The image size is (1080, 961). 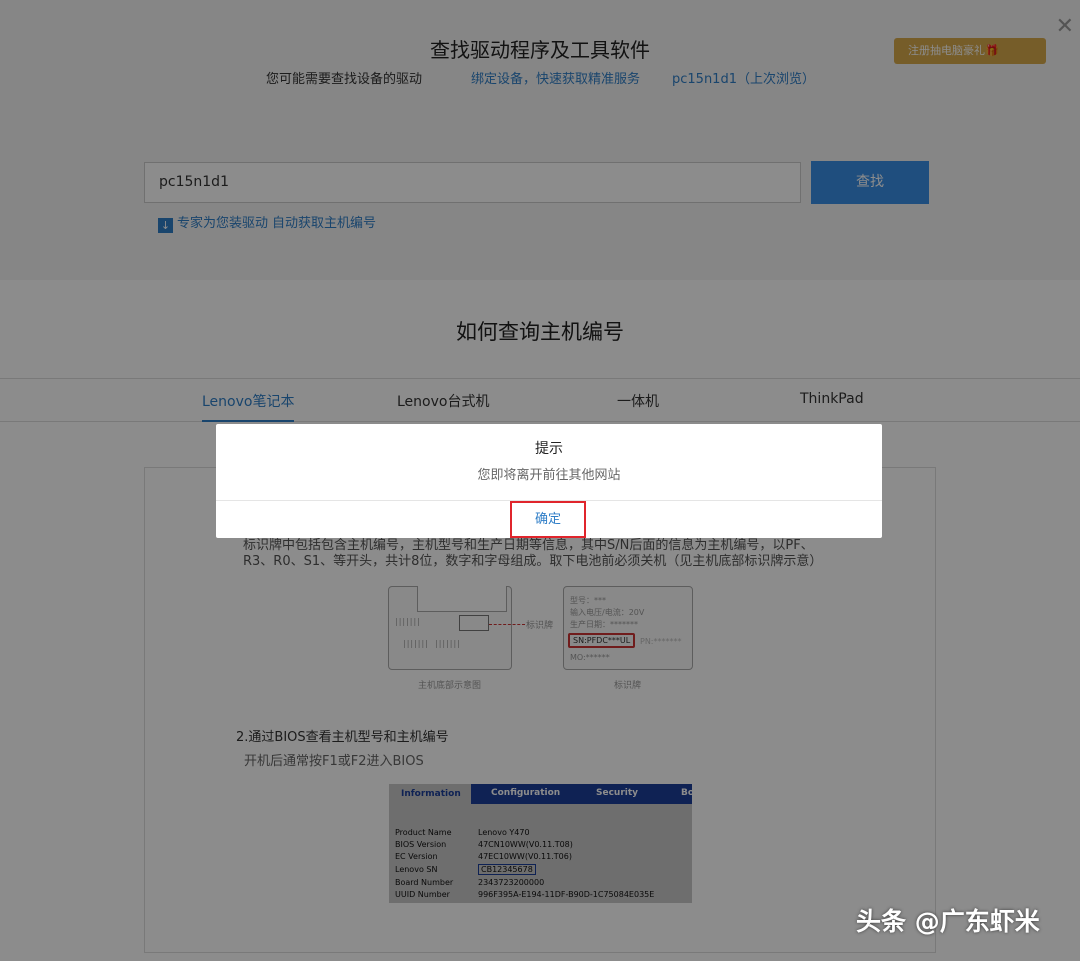 I want to click on leave-site-dialog: 提示 您即将离开前往其他网站 确定, so click(x=549, y=481).